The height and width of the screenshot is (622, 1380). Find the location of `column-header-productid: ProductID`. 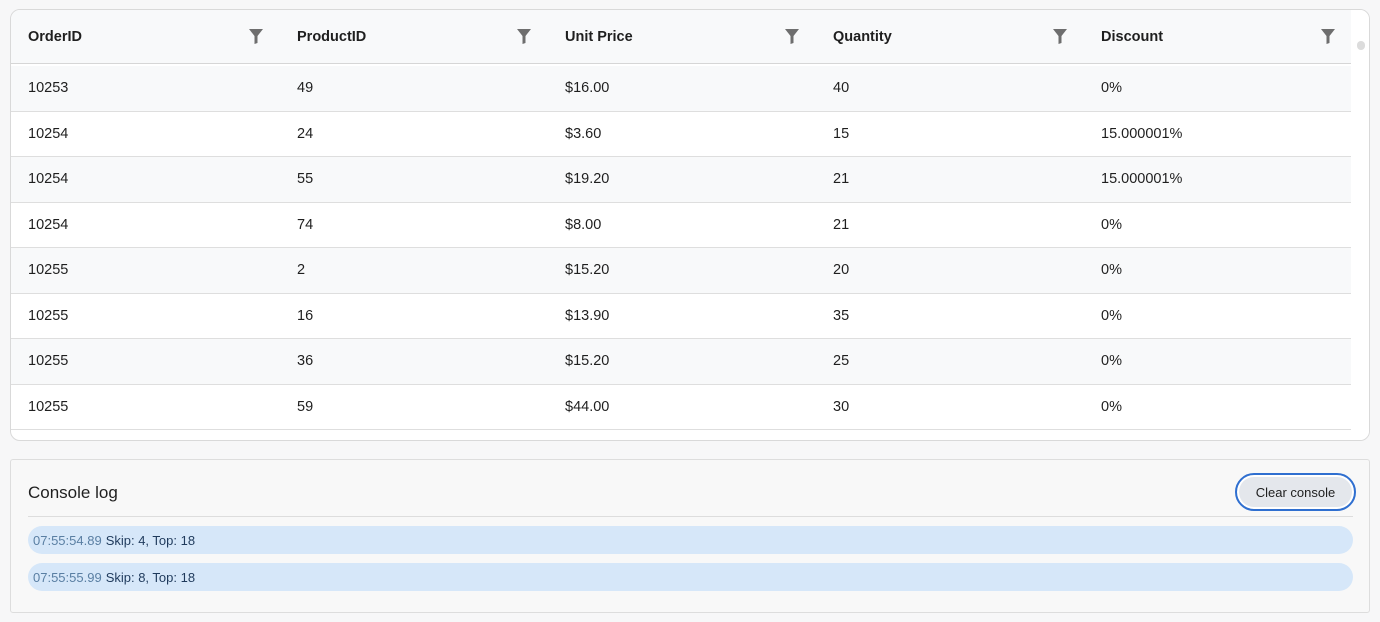

column-header-productid: ProductID is located at coordinates (414, 37).